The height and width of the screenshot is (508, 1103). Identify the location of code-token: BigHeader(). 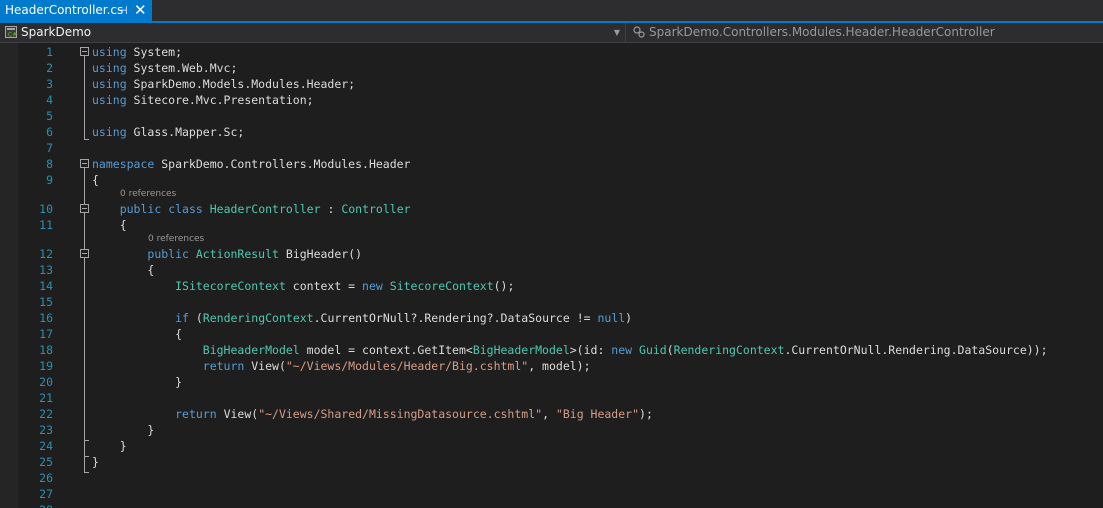
(320, 254).